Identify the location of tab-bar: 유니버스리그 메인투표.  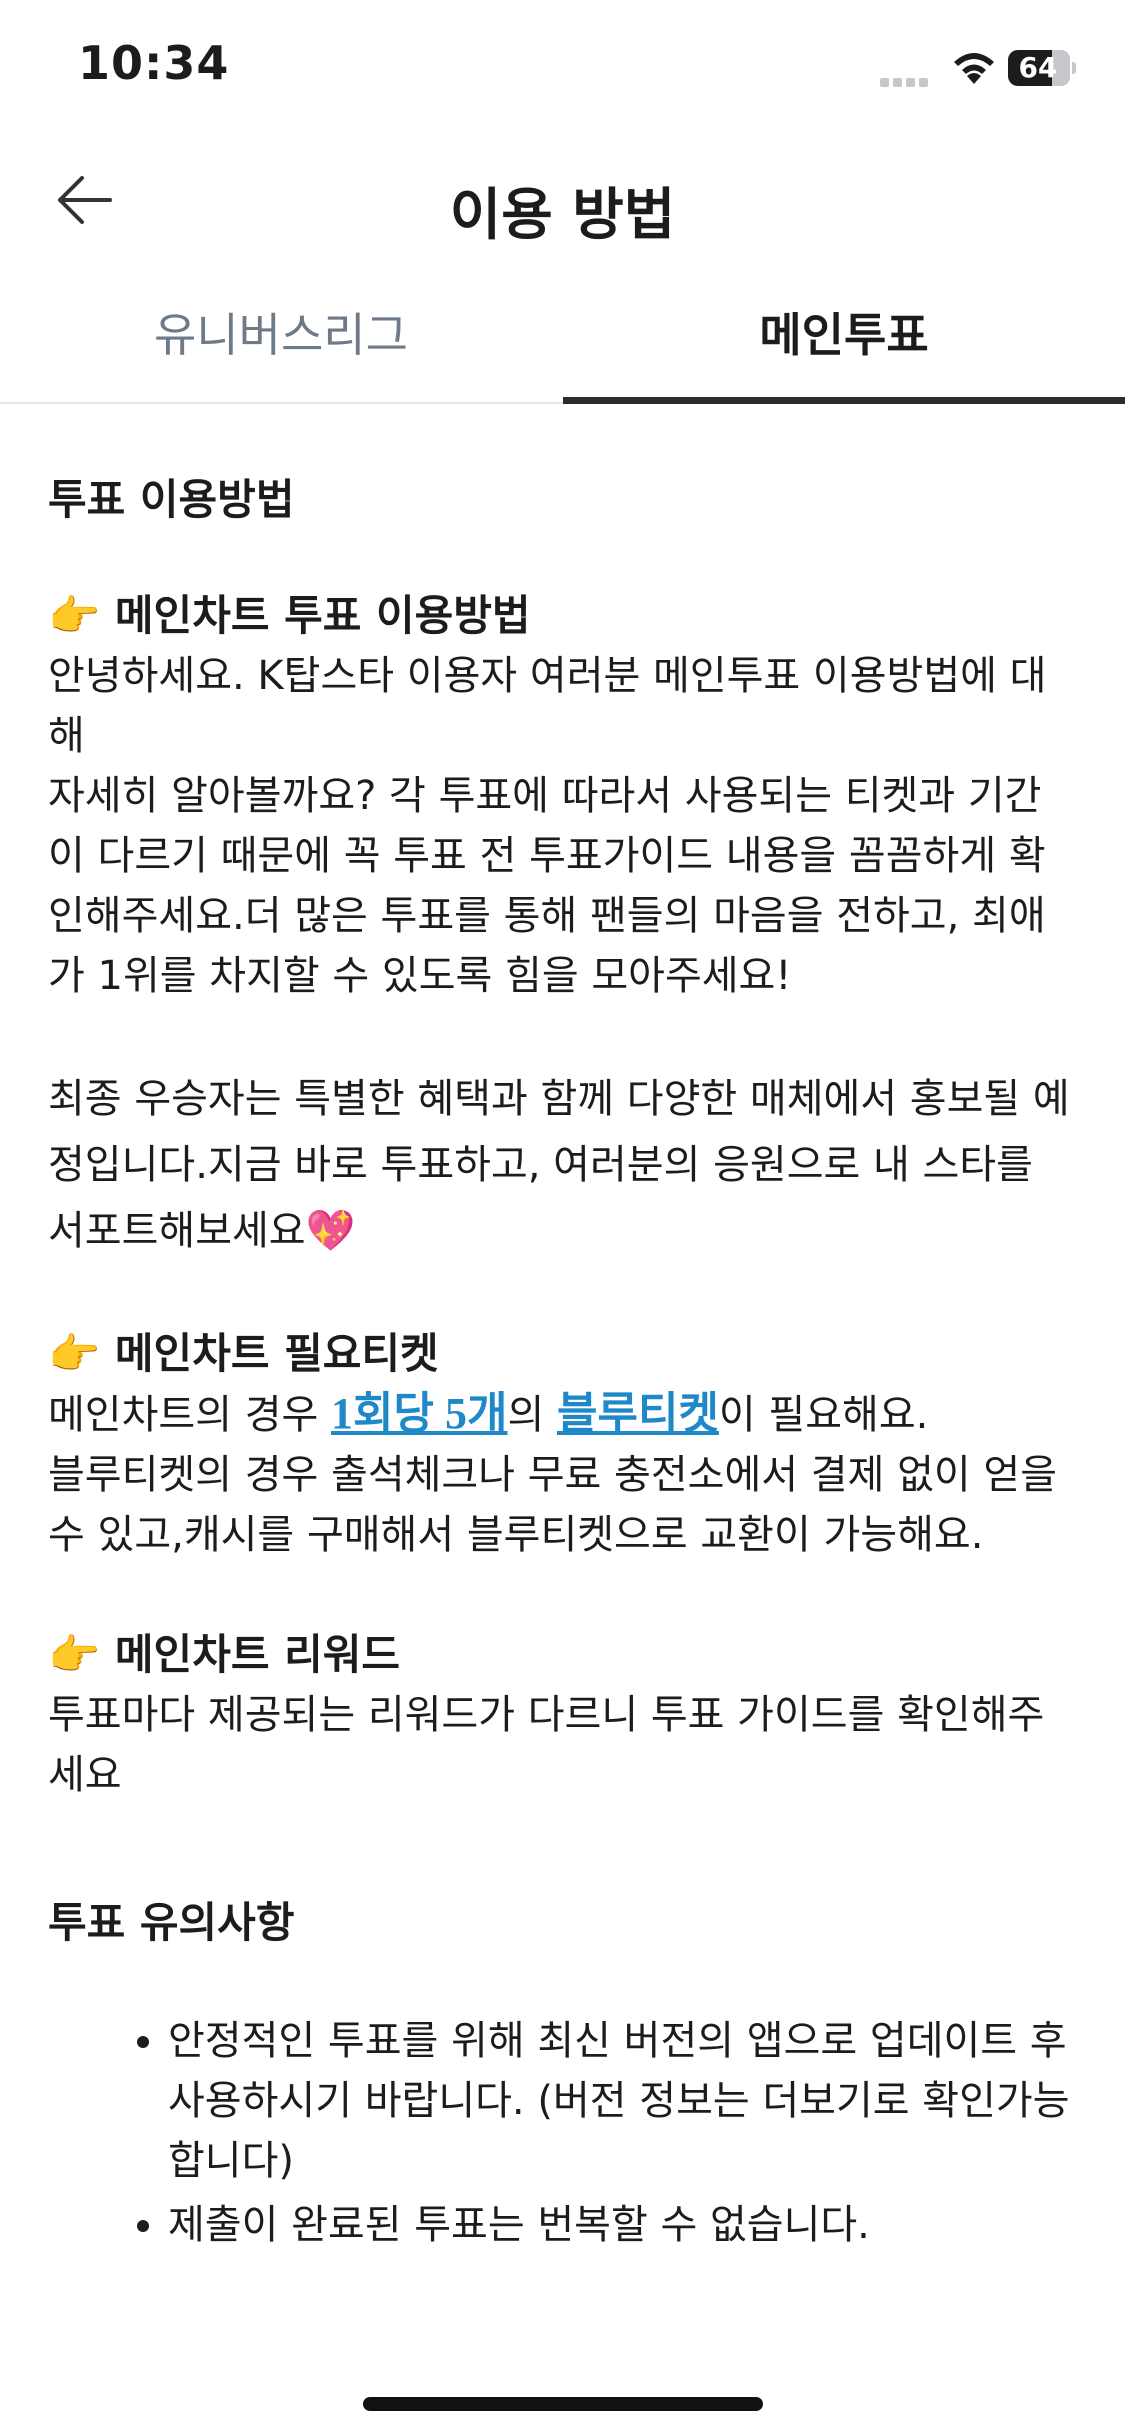
(562, 342).